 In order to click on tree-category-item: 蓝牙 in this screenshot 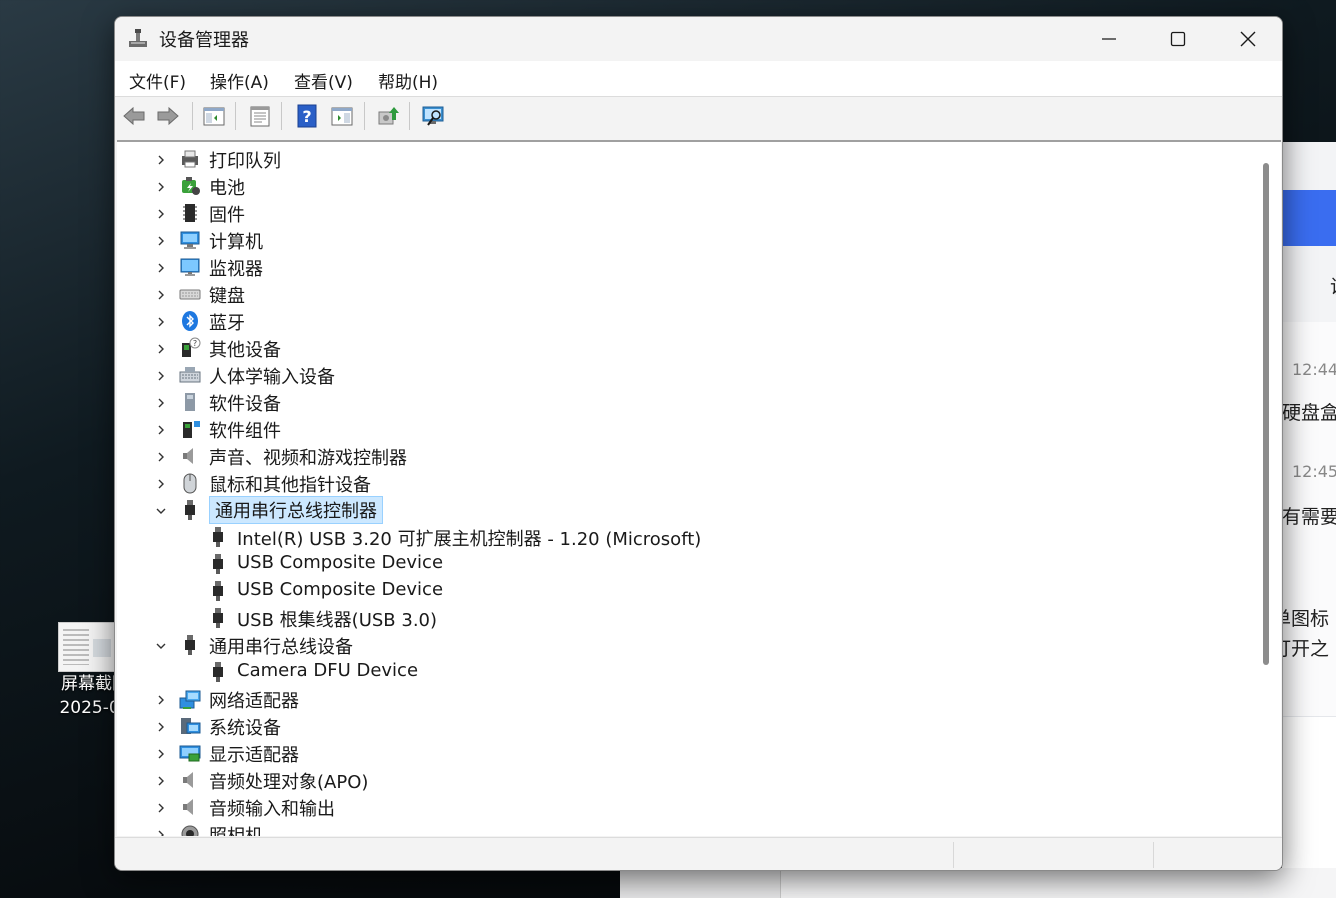, I will do `click(687, 321)`.